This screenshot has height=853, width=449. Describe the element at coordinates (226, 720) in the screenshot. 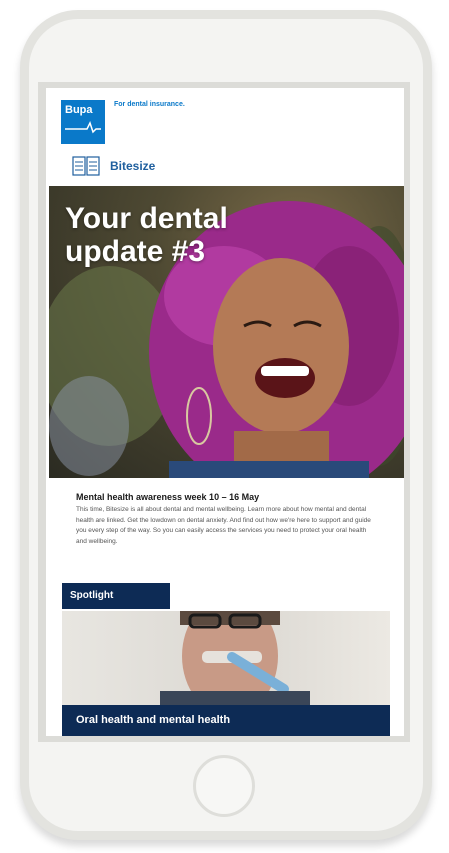

I see `spotlight-title: Oral health and mental health` at that location.